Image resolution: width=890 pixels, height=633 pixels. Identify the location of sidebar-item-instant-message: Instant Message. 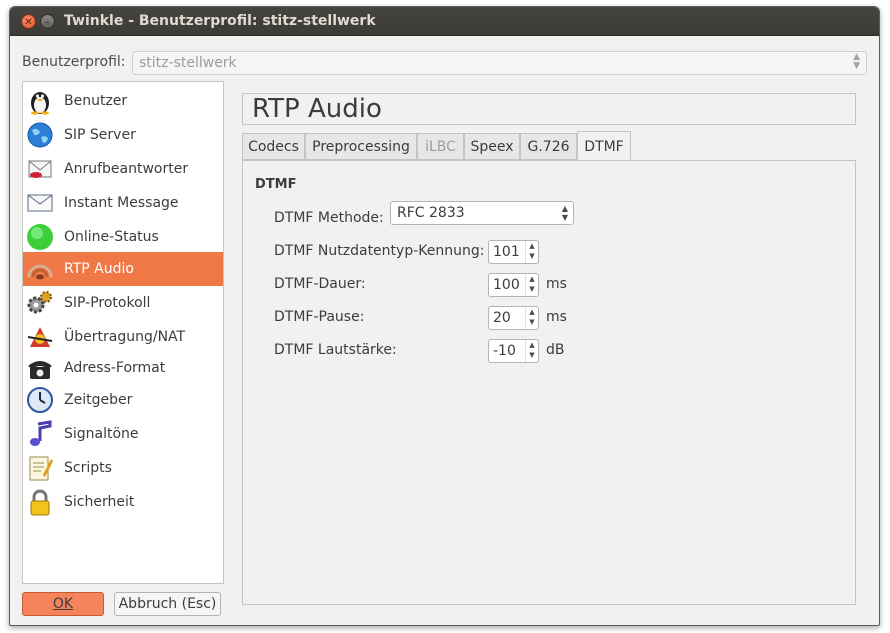
(123, 203).